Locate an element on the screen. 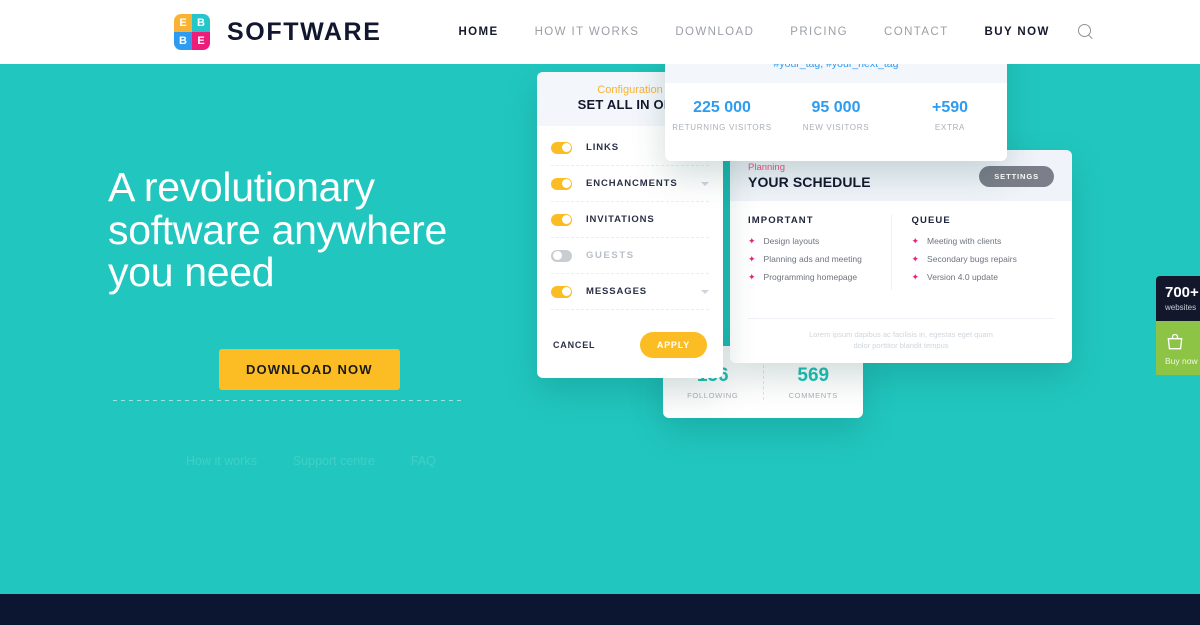 Image resolution: width=1200 pixels, height=625 pixels. hero-divider is located at coordinates (287, 400).